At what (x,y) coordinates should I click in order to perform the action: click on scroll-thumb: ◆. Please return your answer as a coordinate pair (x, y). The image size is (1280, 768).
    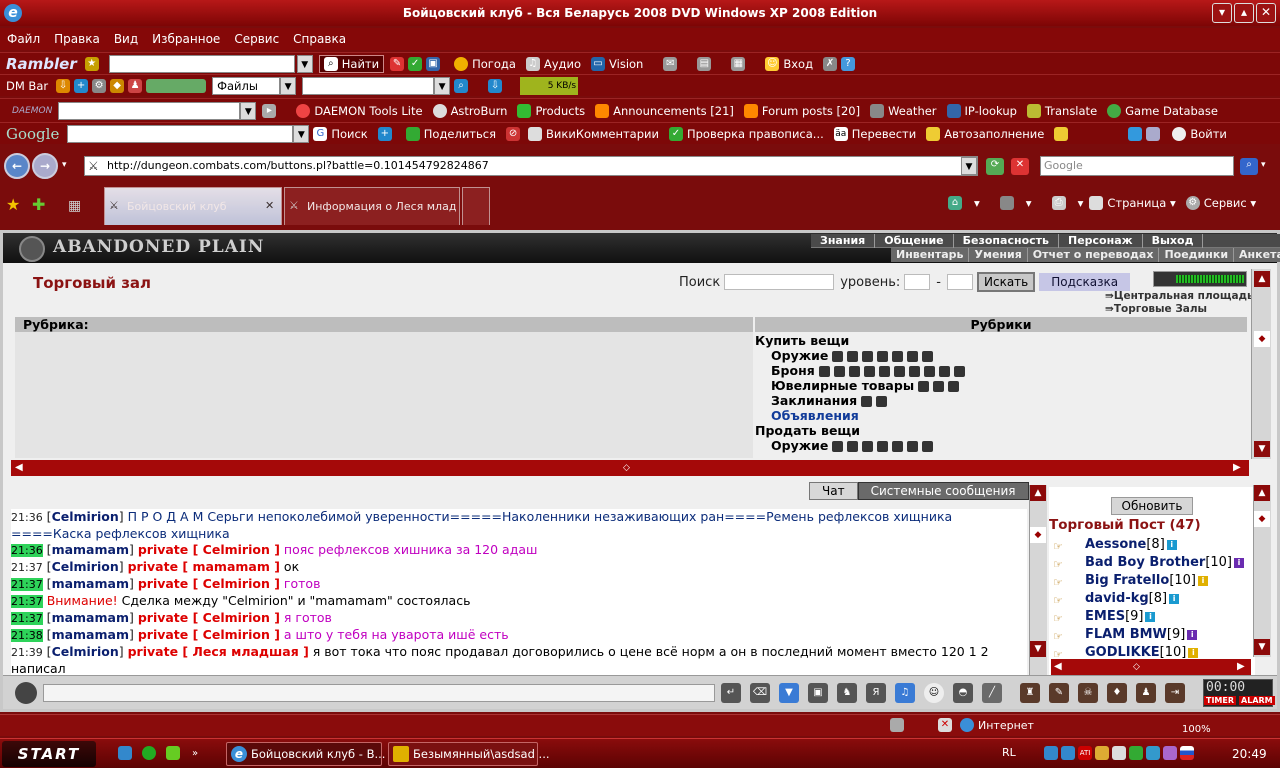
    Looking at the image, I should click on (1262, 519).